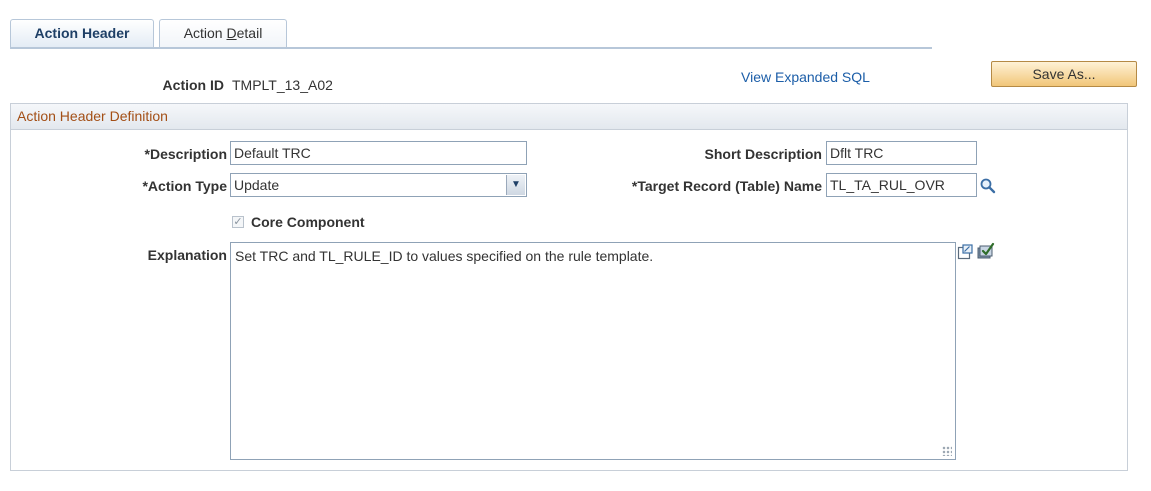 The image size is (1151, 491). I want to click on core-component-checkbox: ✓, so click(238, 222).